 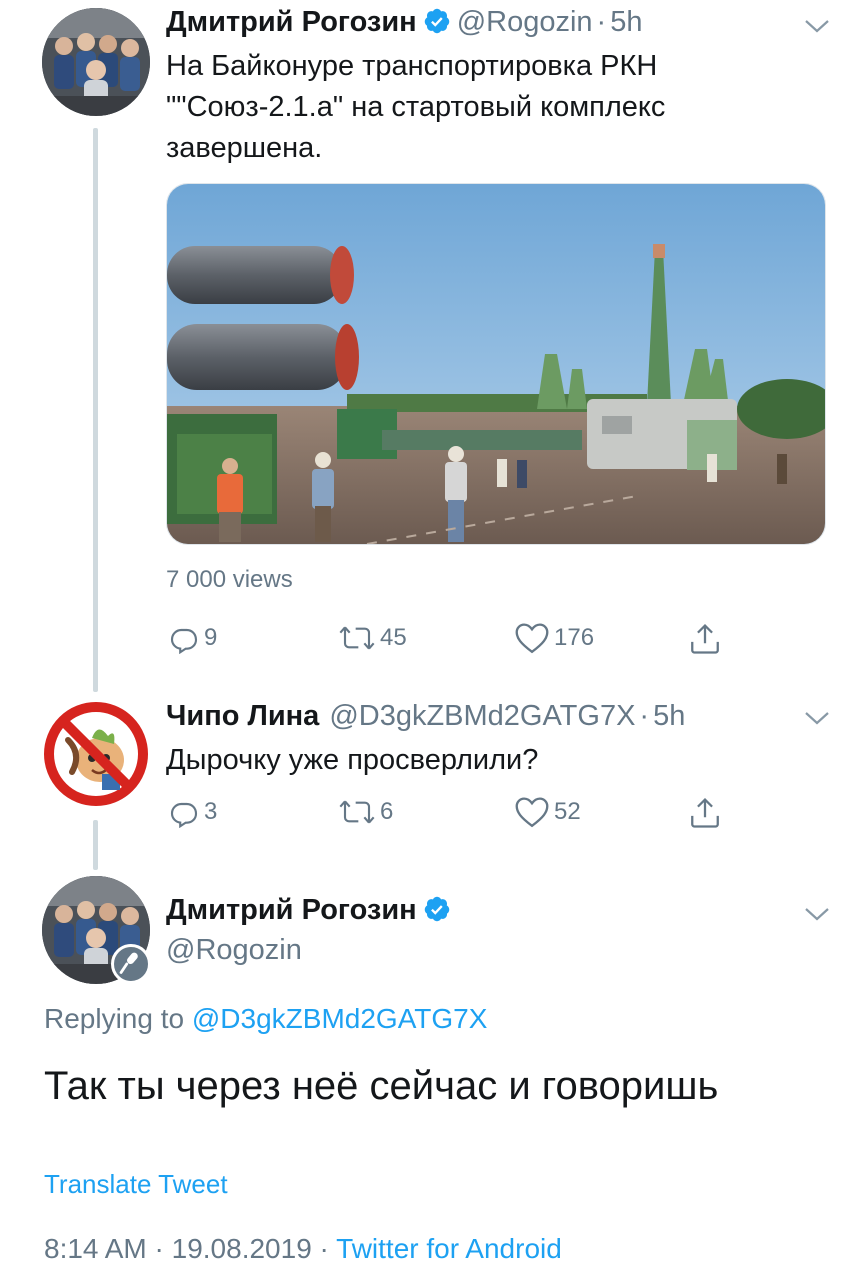 I want to click on author-handle-row: @Rogozin, so click(x=234, y=950).